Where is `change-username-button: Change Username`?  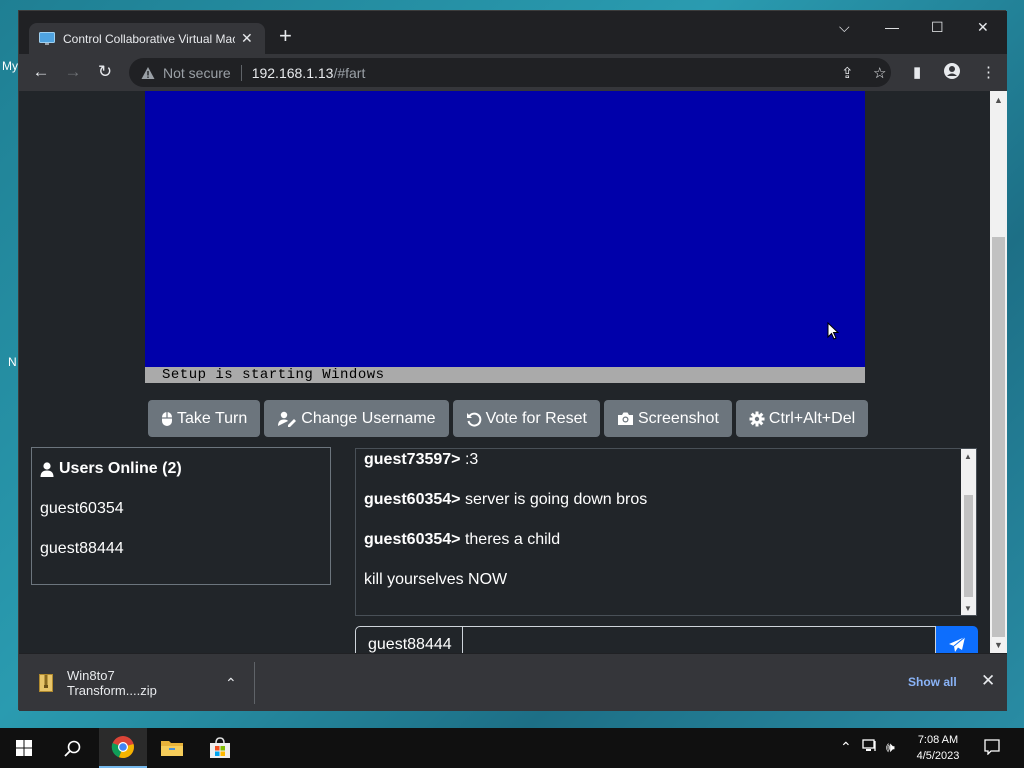
change-username-button: Change Username is located at coordinates (356, 418).